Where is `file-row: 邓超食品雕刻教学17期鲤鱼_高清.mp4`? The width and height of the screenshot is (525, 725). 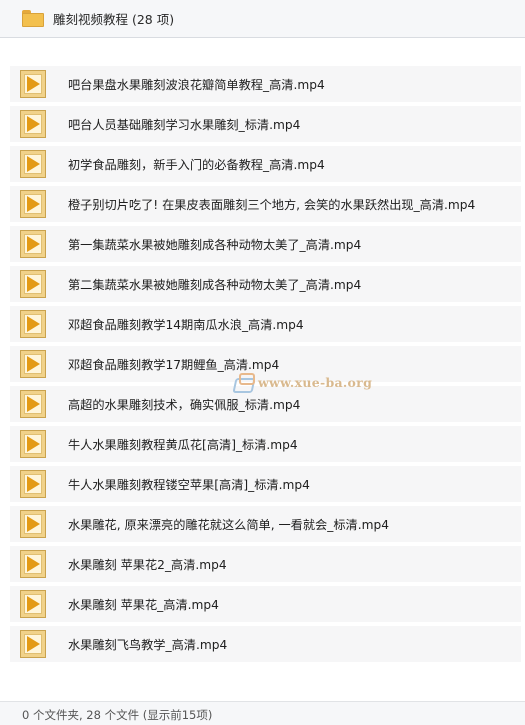
file-row: 邓超食品雕刻教学17期鲤鱼_高清.mp4 is located at coordinates (265, 364).